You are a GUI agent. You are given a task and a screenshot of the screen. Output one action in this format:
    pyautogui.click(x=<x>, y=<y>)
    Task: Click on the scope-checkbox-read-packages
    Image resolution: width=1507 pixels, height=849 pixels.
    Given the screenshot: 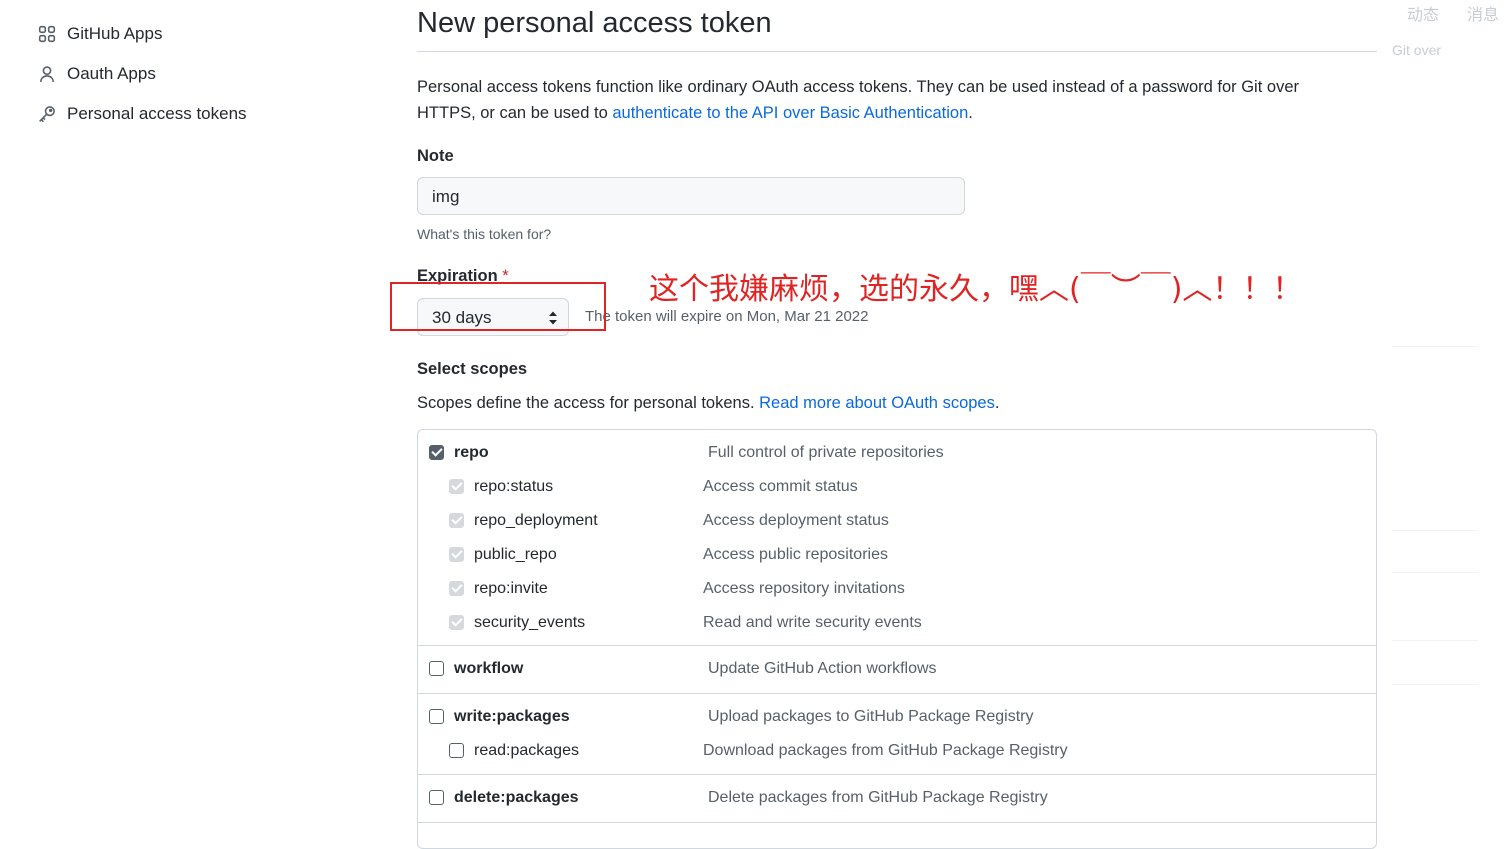 What is the action you would take?
    pyautogui.click(x=456, y=750)
    